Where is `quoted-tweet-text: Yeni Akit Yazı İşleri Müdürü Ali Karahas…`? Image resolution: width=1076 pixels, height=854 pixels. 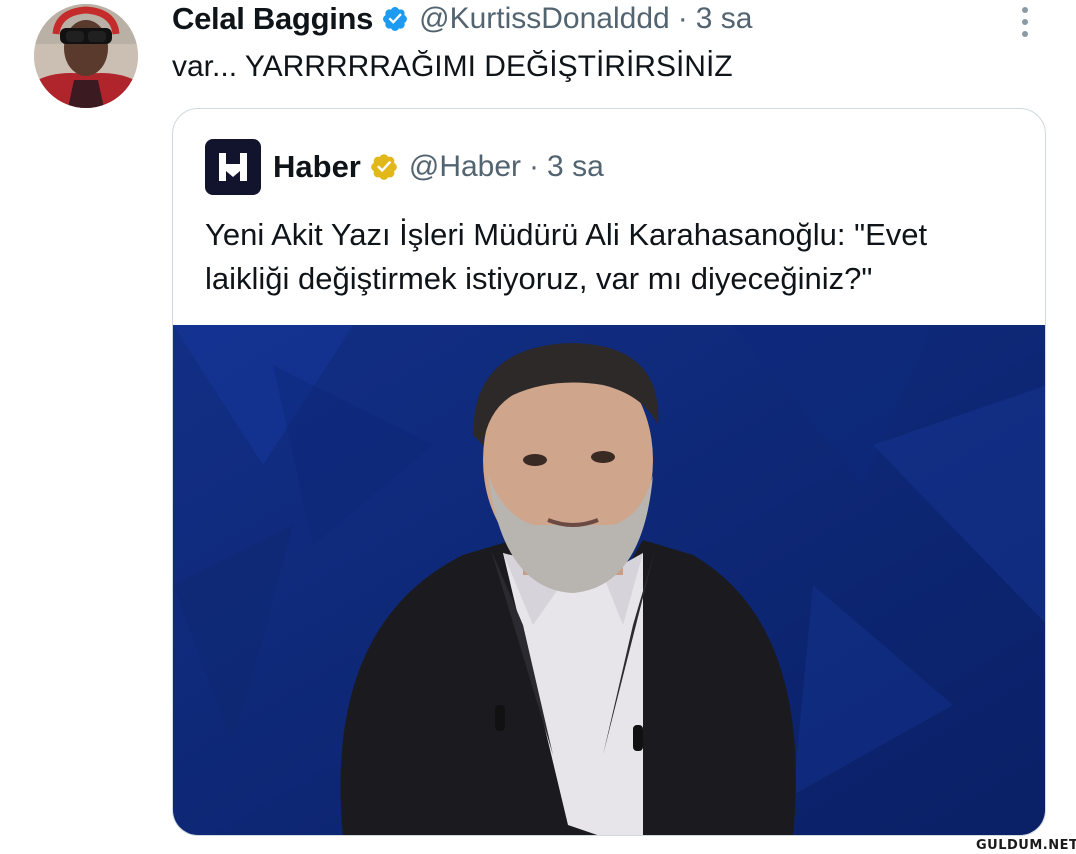
quoted-tweet-text: Yeni Akit Yazı İşleri Müdürü Ali Karahas… is located at coordinates (566, 256).